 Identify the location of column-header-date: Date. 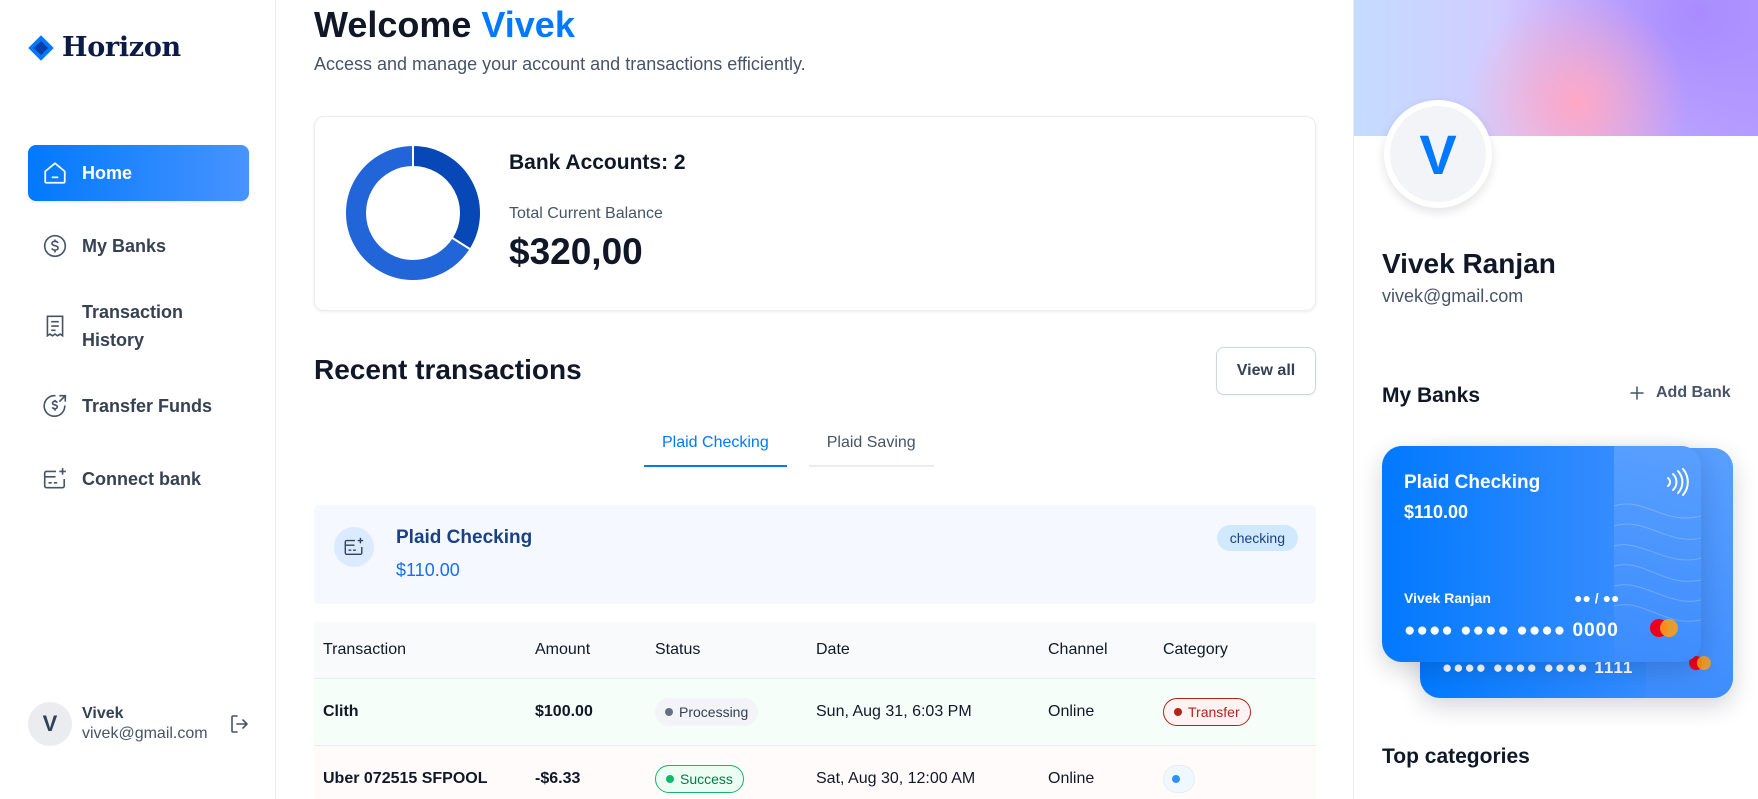
(923, 650).